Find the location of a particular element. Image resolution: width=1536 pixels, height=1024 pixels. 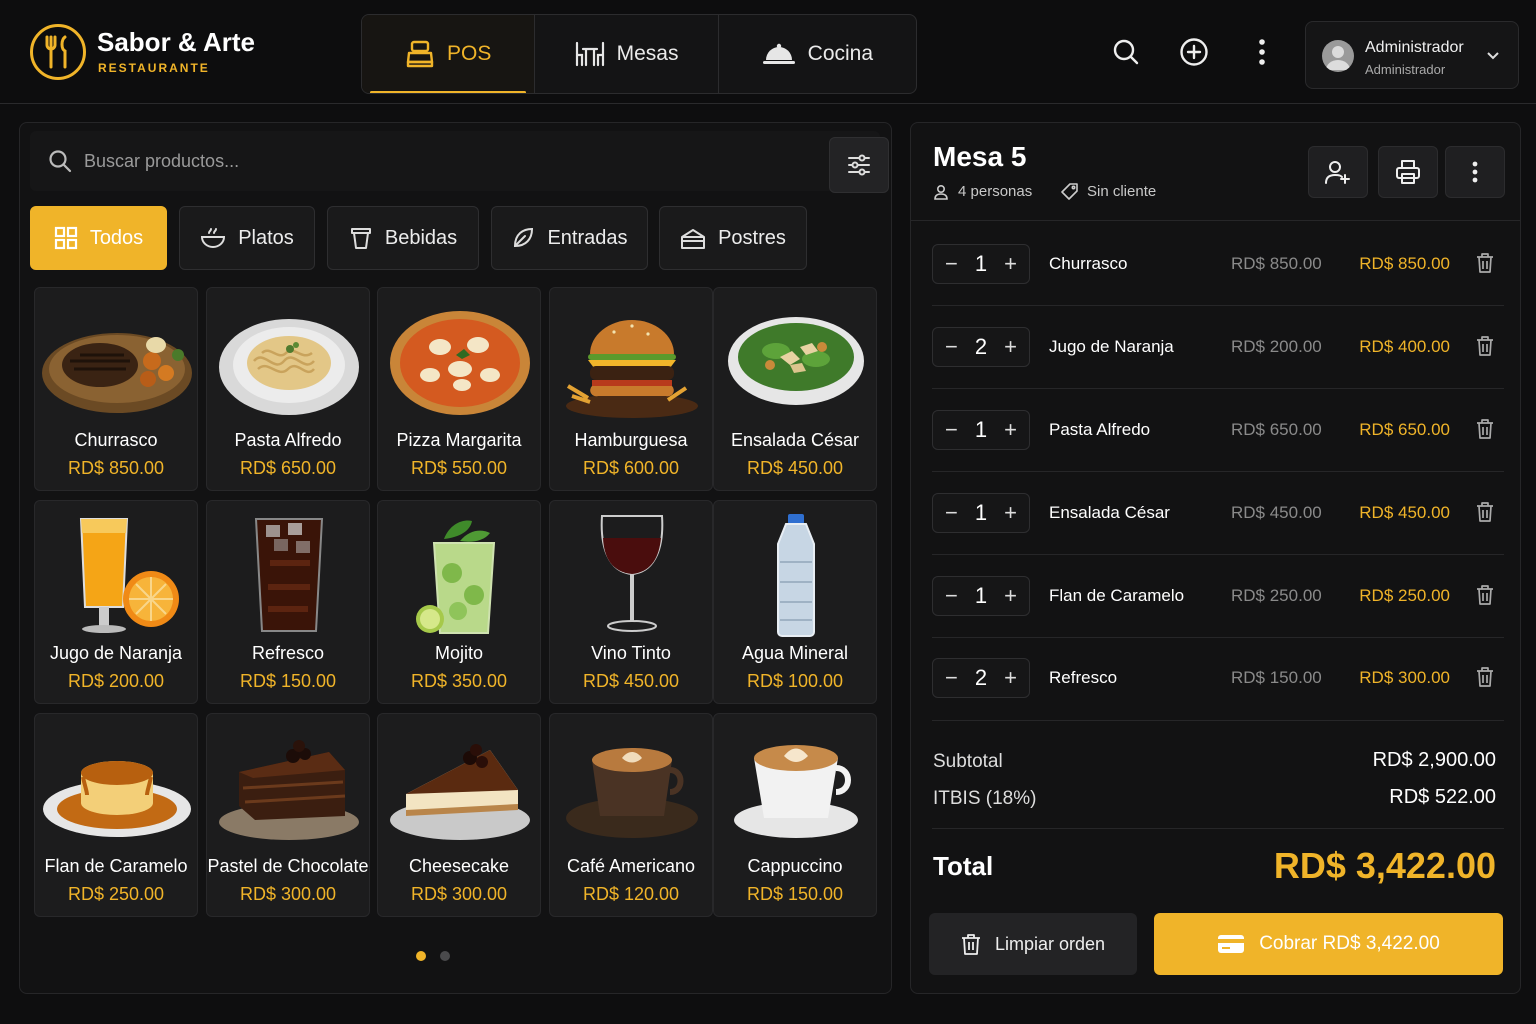

user-menu: Administrador Administrador is located at coordinates (1412, 55).